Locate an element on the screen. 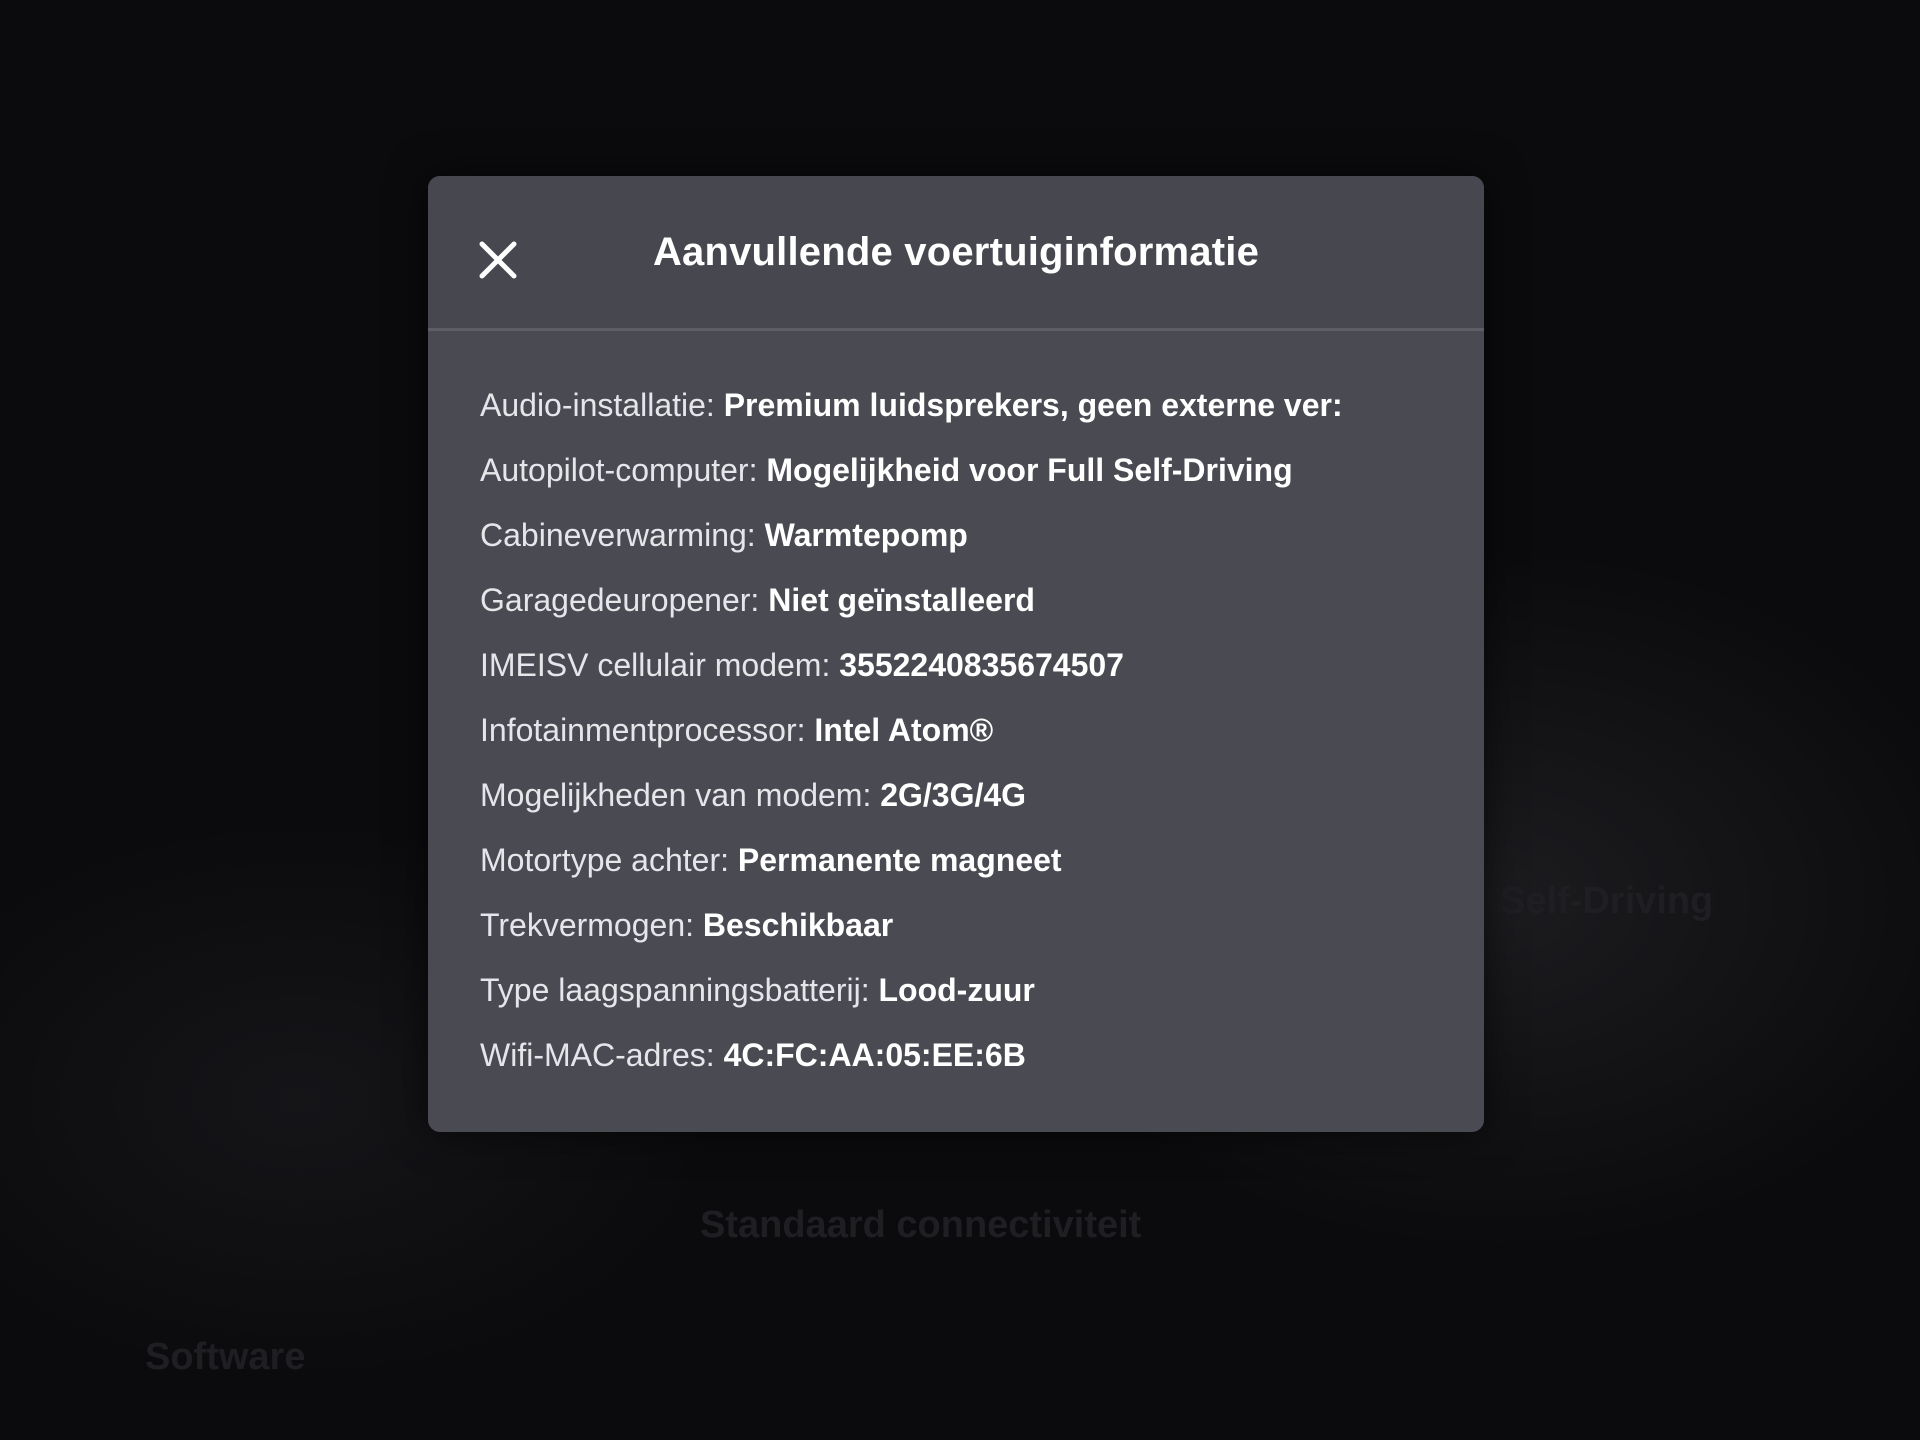  dialog-title: Aanvullende voertuiginformatie is located at coordinates (956, 252).